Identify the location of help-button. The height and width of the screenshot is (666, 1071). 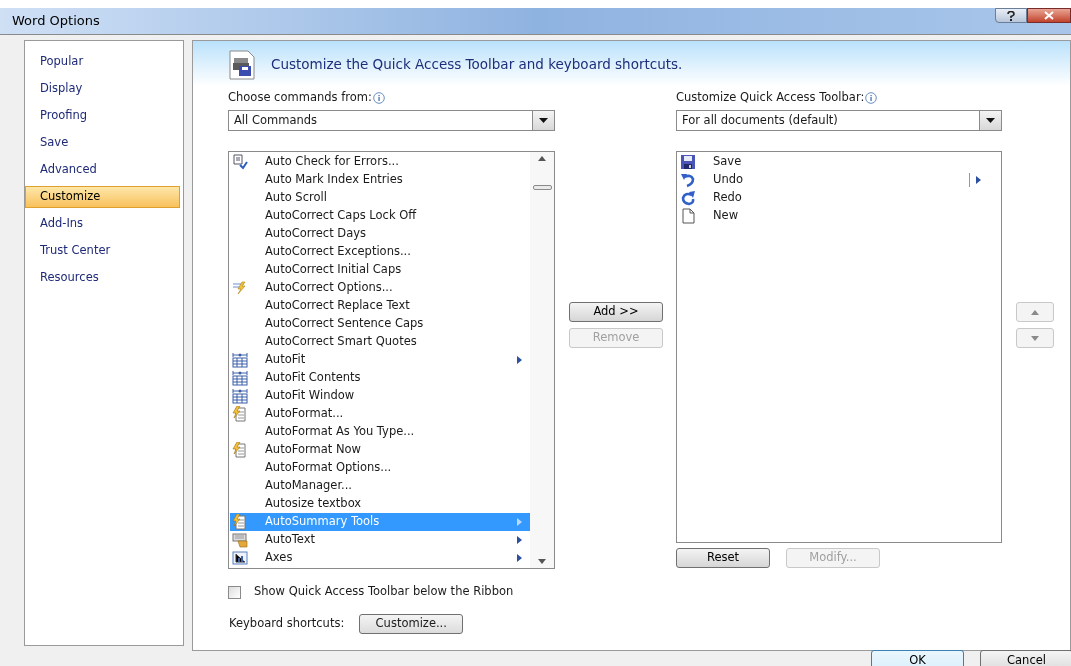
(1011, 15).